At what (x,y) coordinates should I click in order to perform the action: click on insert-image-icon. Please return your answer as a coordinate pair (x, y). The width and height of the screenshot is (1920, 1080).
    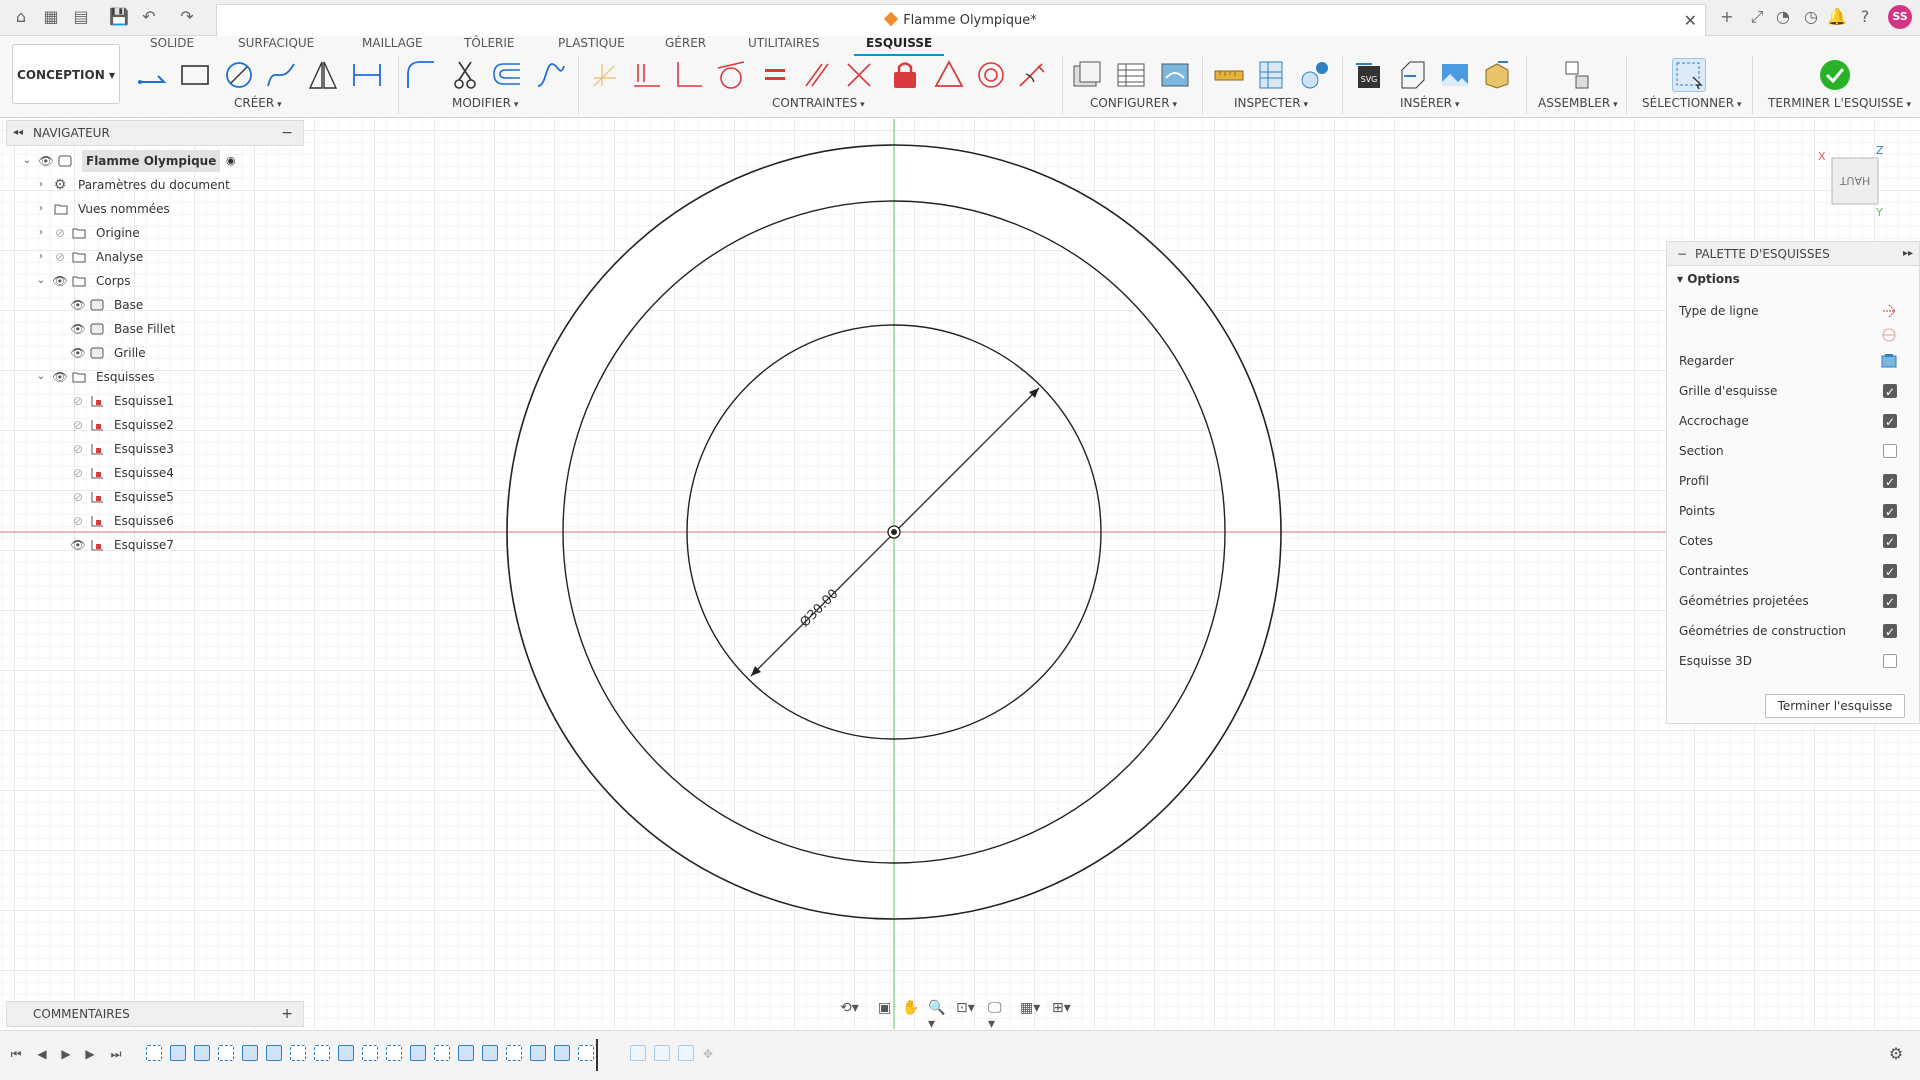
    Looking at the image, I should click on (1455, 75).